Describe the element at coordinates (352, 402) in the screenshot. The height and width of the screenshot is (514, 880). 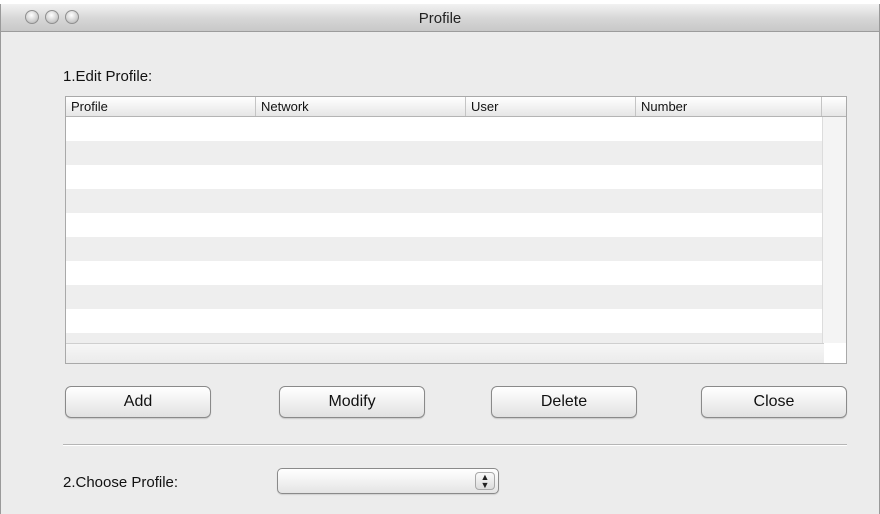
I see `modify-button: Modify` at that location.